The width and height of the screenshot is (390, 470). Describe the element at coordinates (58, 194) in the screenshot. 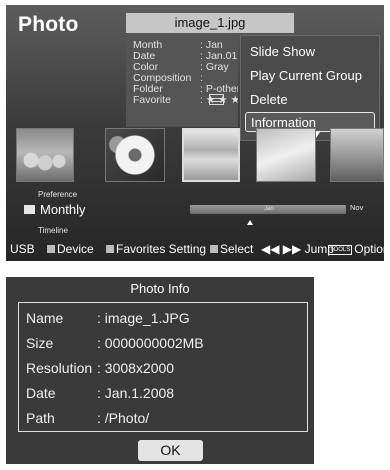

I see `preference-label: Preference` at that location.